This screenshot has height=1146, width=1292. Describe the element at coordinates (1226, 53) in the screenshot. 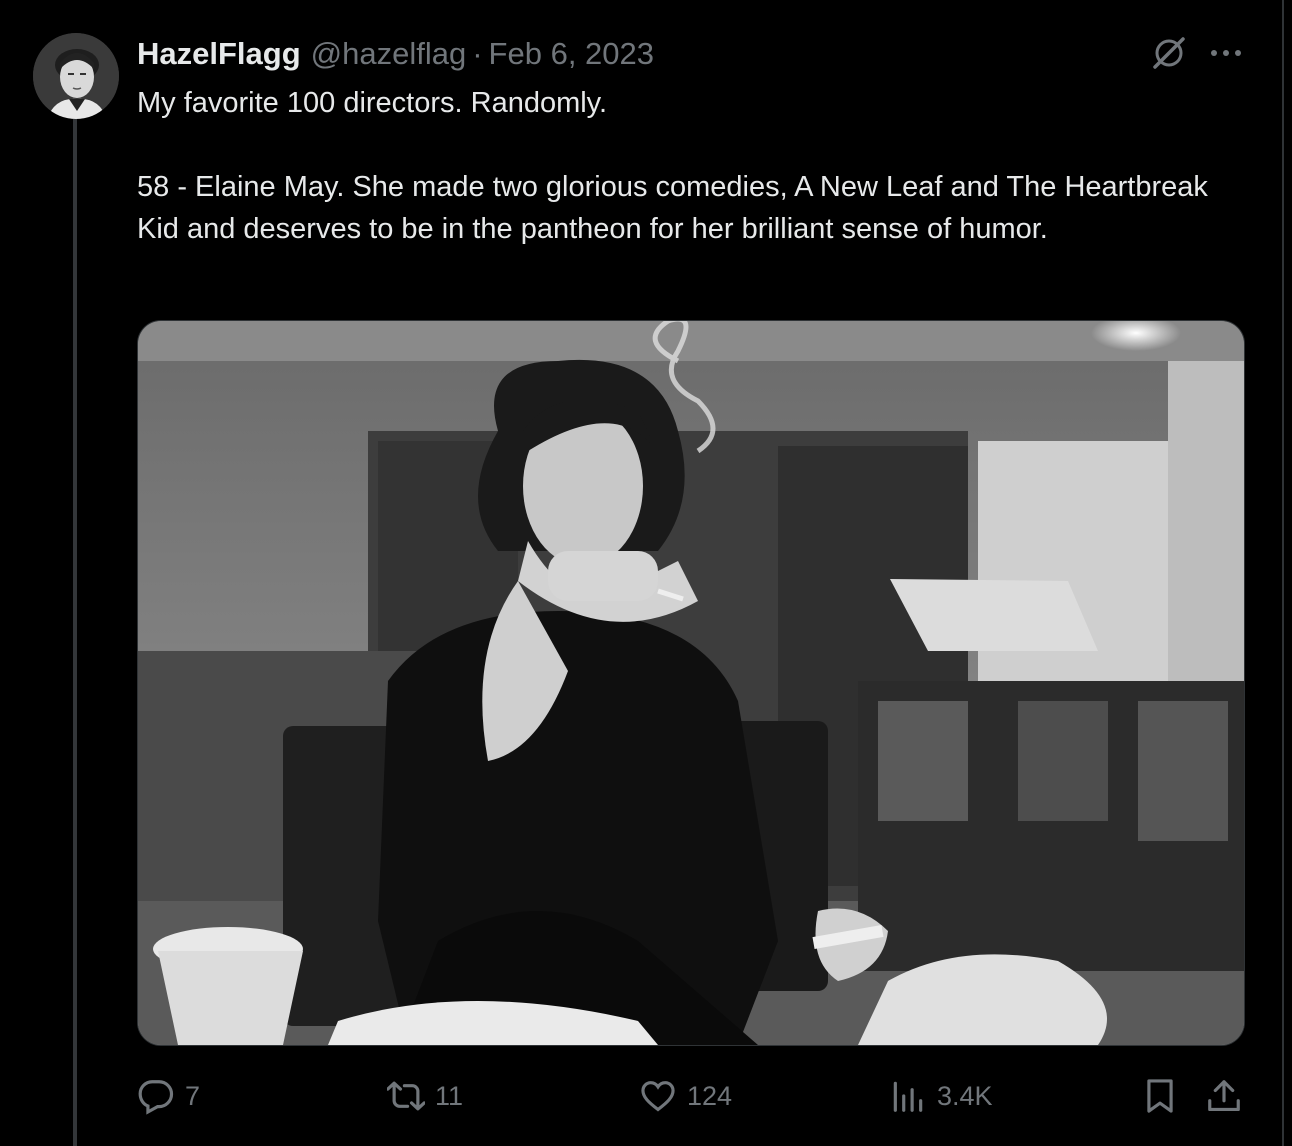

I see `more-icon` at that location.